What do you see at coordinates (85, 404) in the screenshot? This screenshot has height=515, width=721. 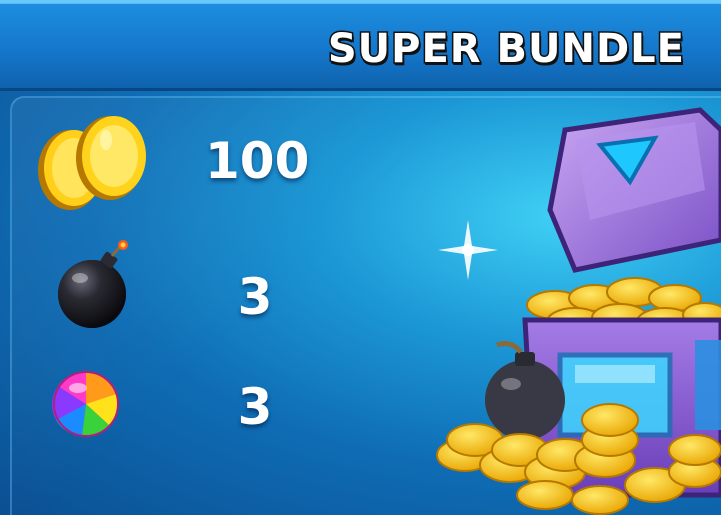 I see `rainbow-candy-icon` at bounding box center [85, 404].